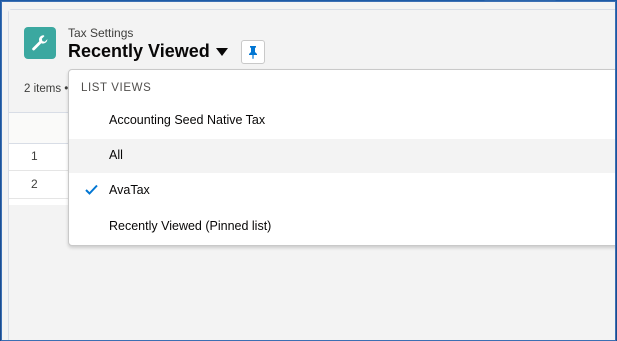  Describe the element at coordinates (34, 156) in the screenshot. I see `row-number: 1` at that location.